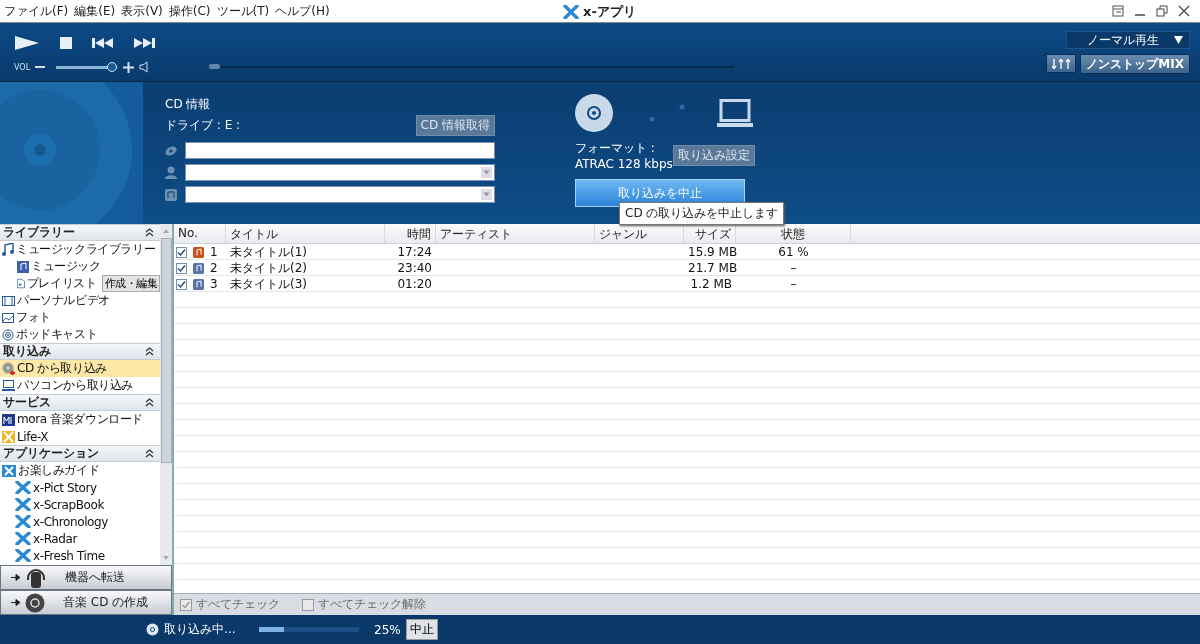 This screenshot has height=644, width=1200. I want to click on menu-item: 操作(C), so click(189, 11).